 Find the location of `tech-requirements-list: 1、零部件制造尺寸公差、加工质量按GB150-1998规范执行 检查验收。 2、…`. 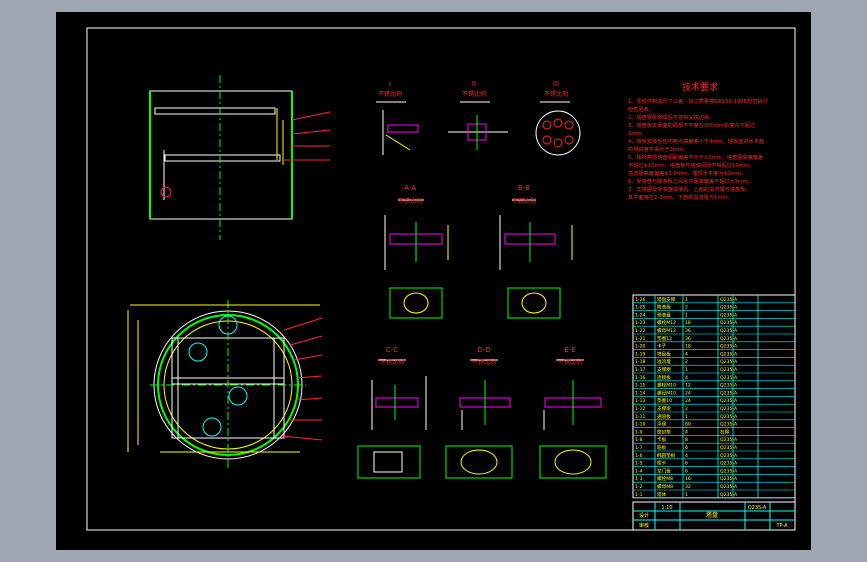

tech-requirements-list: 1、零部件制造尺寸公差、加工质量按GB150-1998规范执行 检查验收。 2、… is located at coordinates (698, 149).